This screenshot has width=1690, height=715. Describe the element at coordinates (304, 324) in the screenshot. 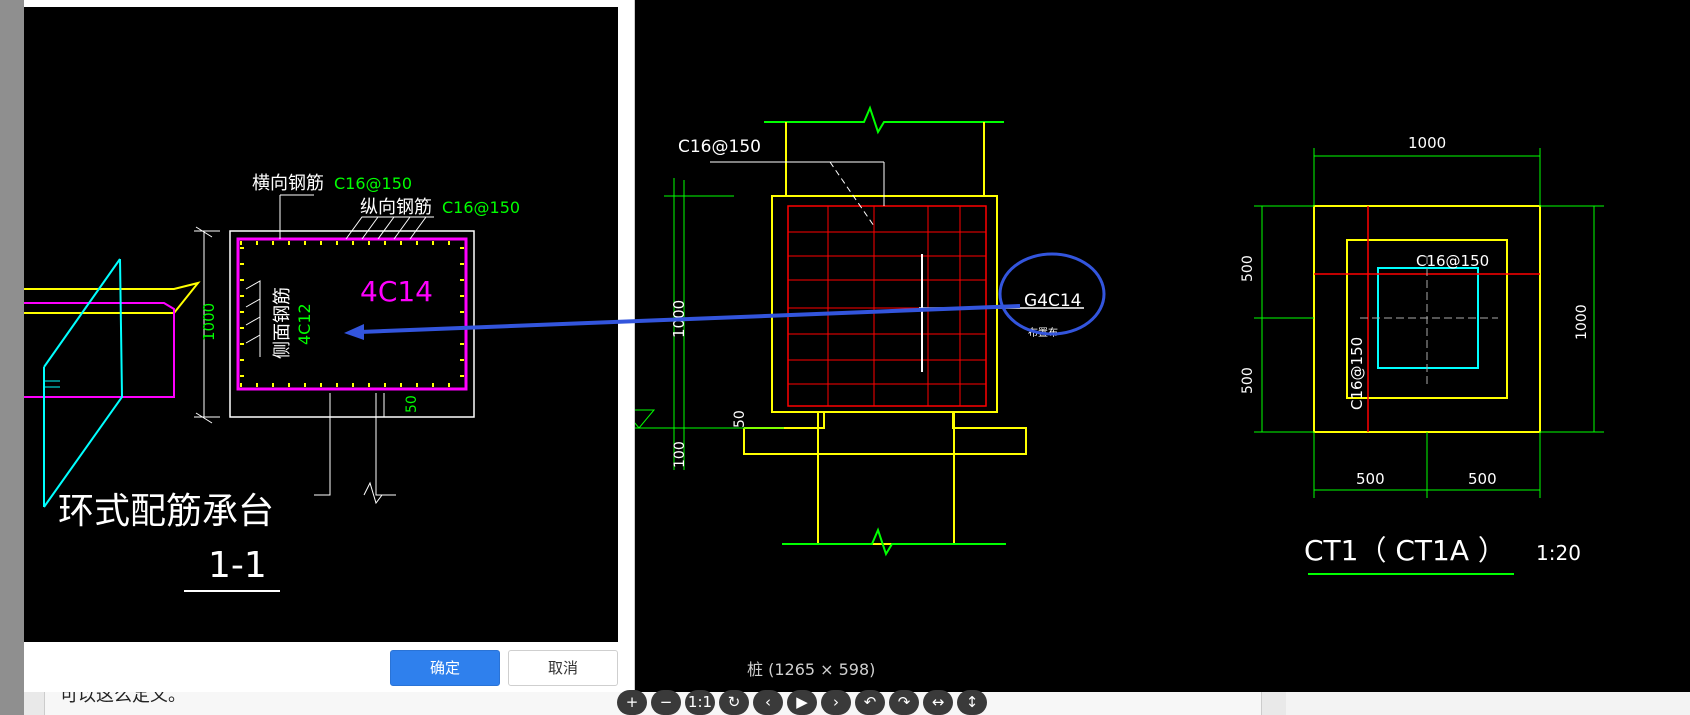

I see `val-side-rebar: 4C12` at that location.